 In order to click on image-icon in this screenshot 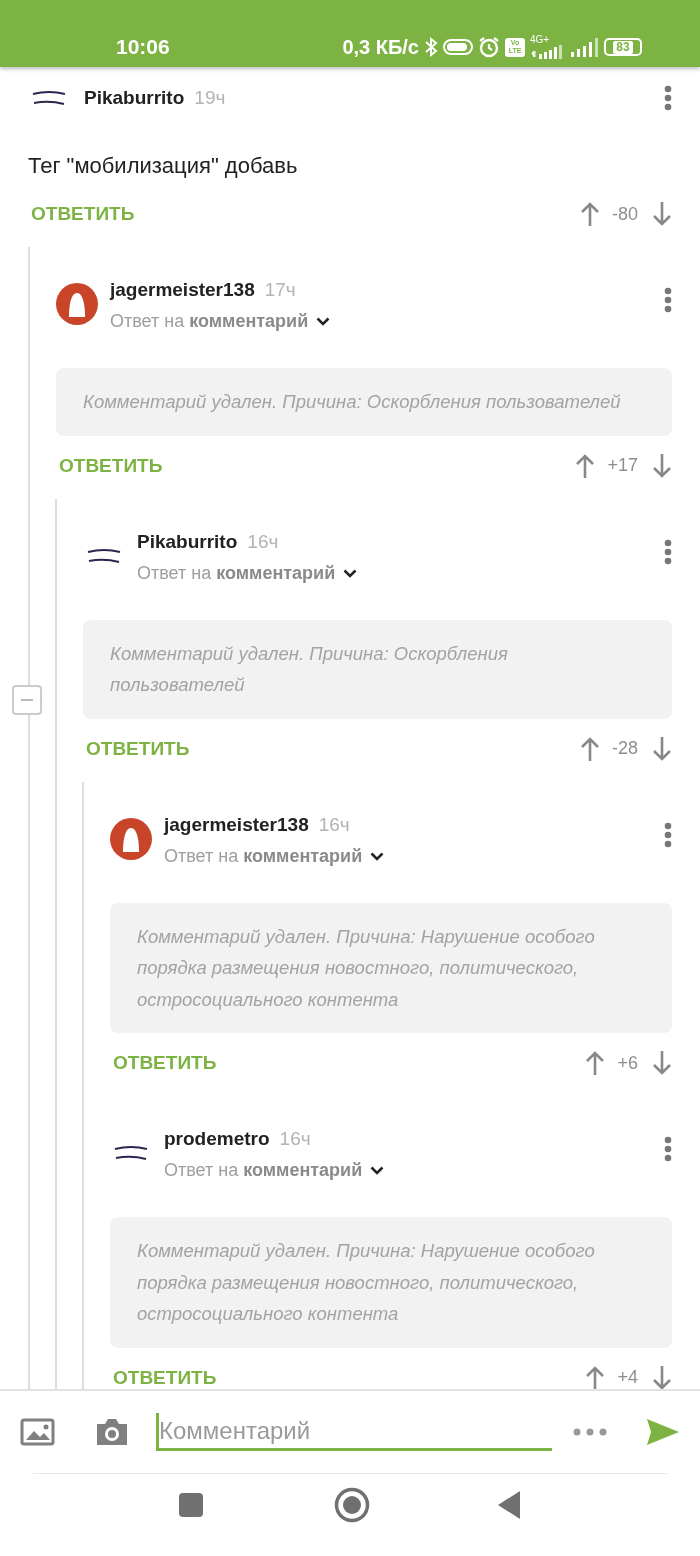, I will do `click(38, 1432)`.